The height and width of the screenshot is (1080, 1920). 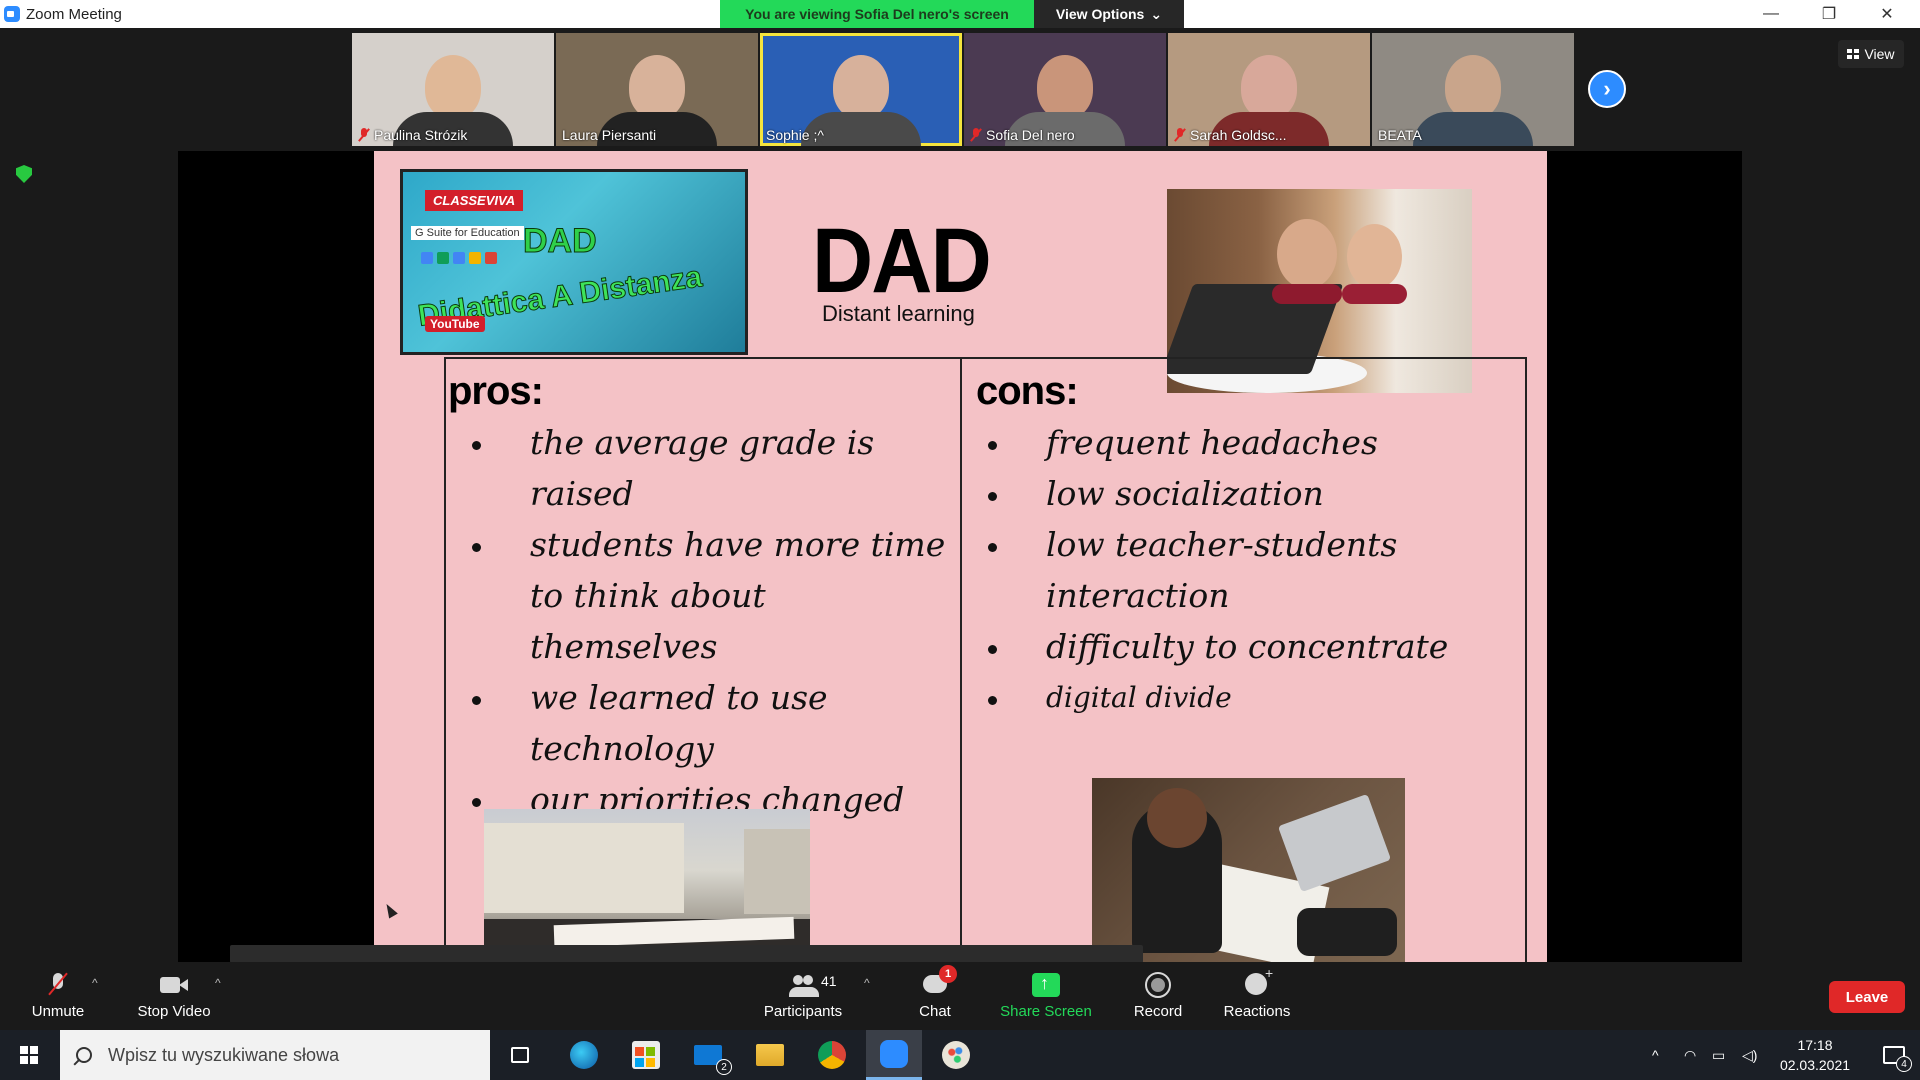 I want to click on audio-options-caret: ^, so click(x=95, y=983).